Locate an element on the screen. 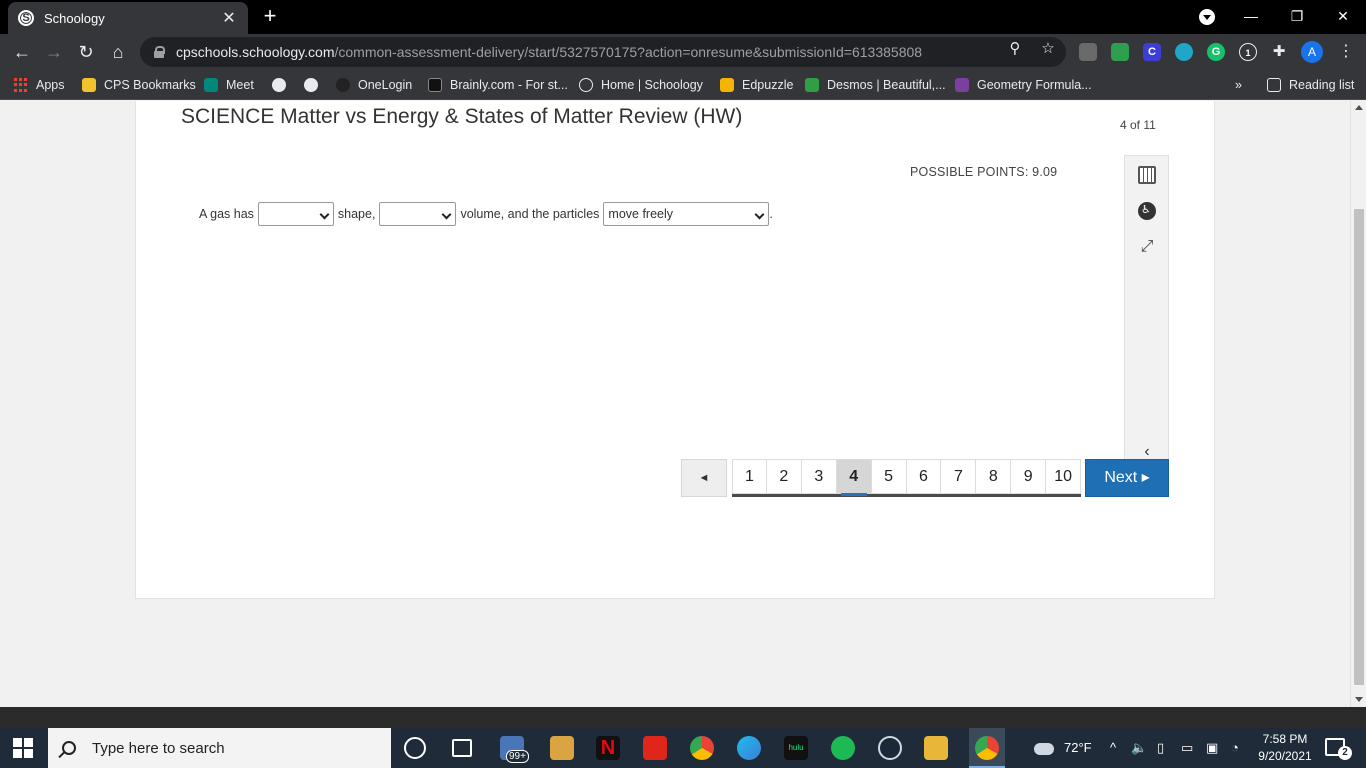  tab-search-icon is located at coordinates (1207, 17).